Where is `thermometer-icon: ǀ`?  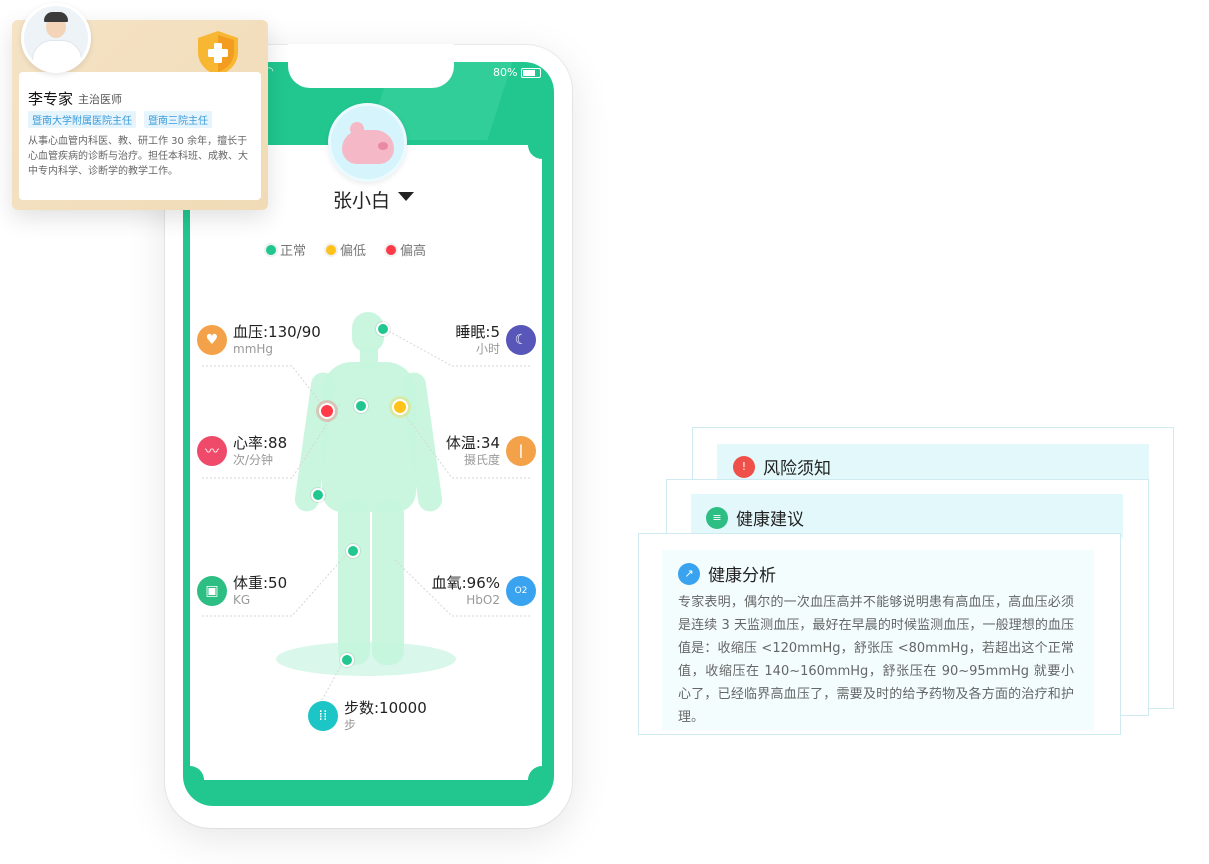 thermometer-icon: ǀ is located at coordinates (521, 451).